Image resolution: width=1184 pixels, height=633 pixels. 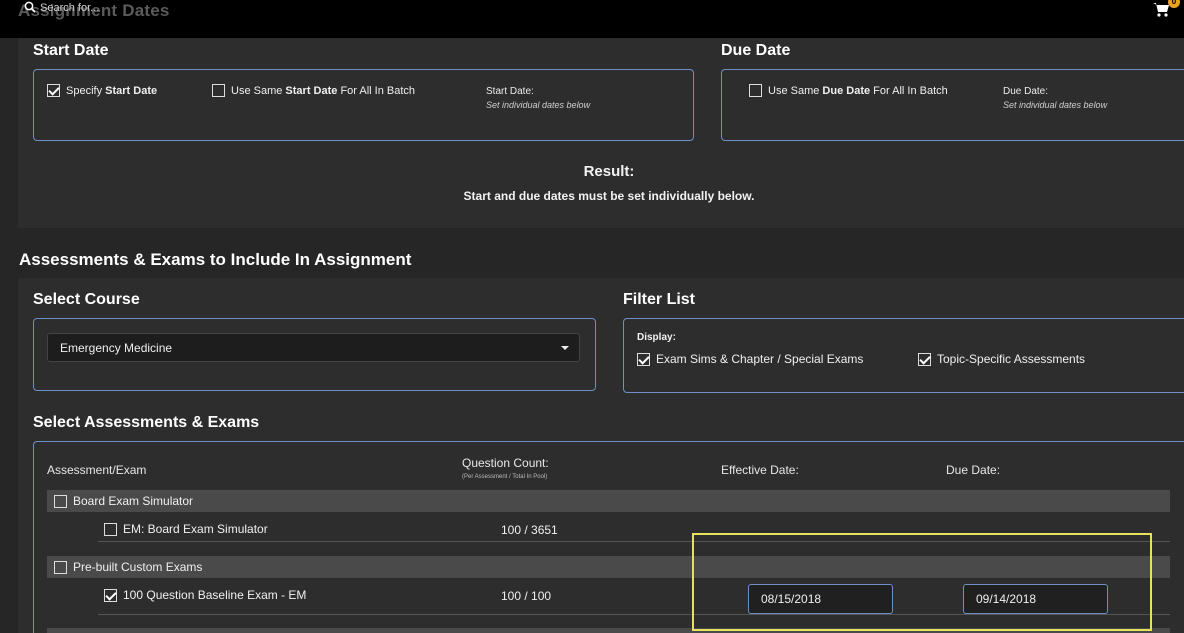 What do you see at coordinates (795, 90) in the screenshot?
I see `same-due-prefix: Use Same` at bounding box center [795, 90].